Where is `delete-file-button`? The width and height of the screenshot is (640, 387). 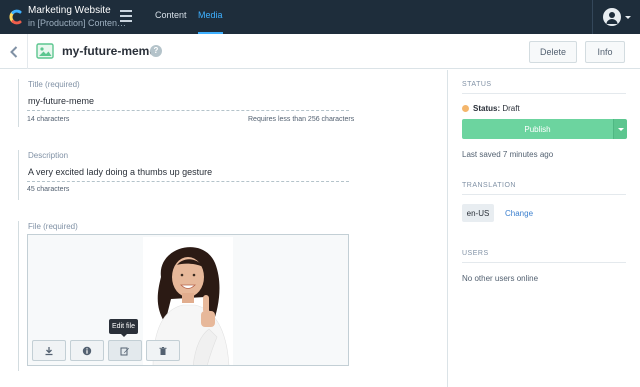 delete-file-button is located at coordinates (163, 350).